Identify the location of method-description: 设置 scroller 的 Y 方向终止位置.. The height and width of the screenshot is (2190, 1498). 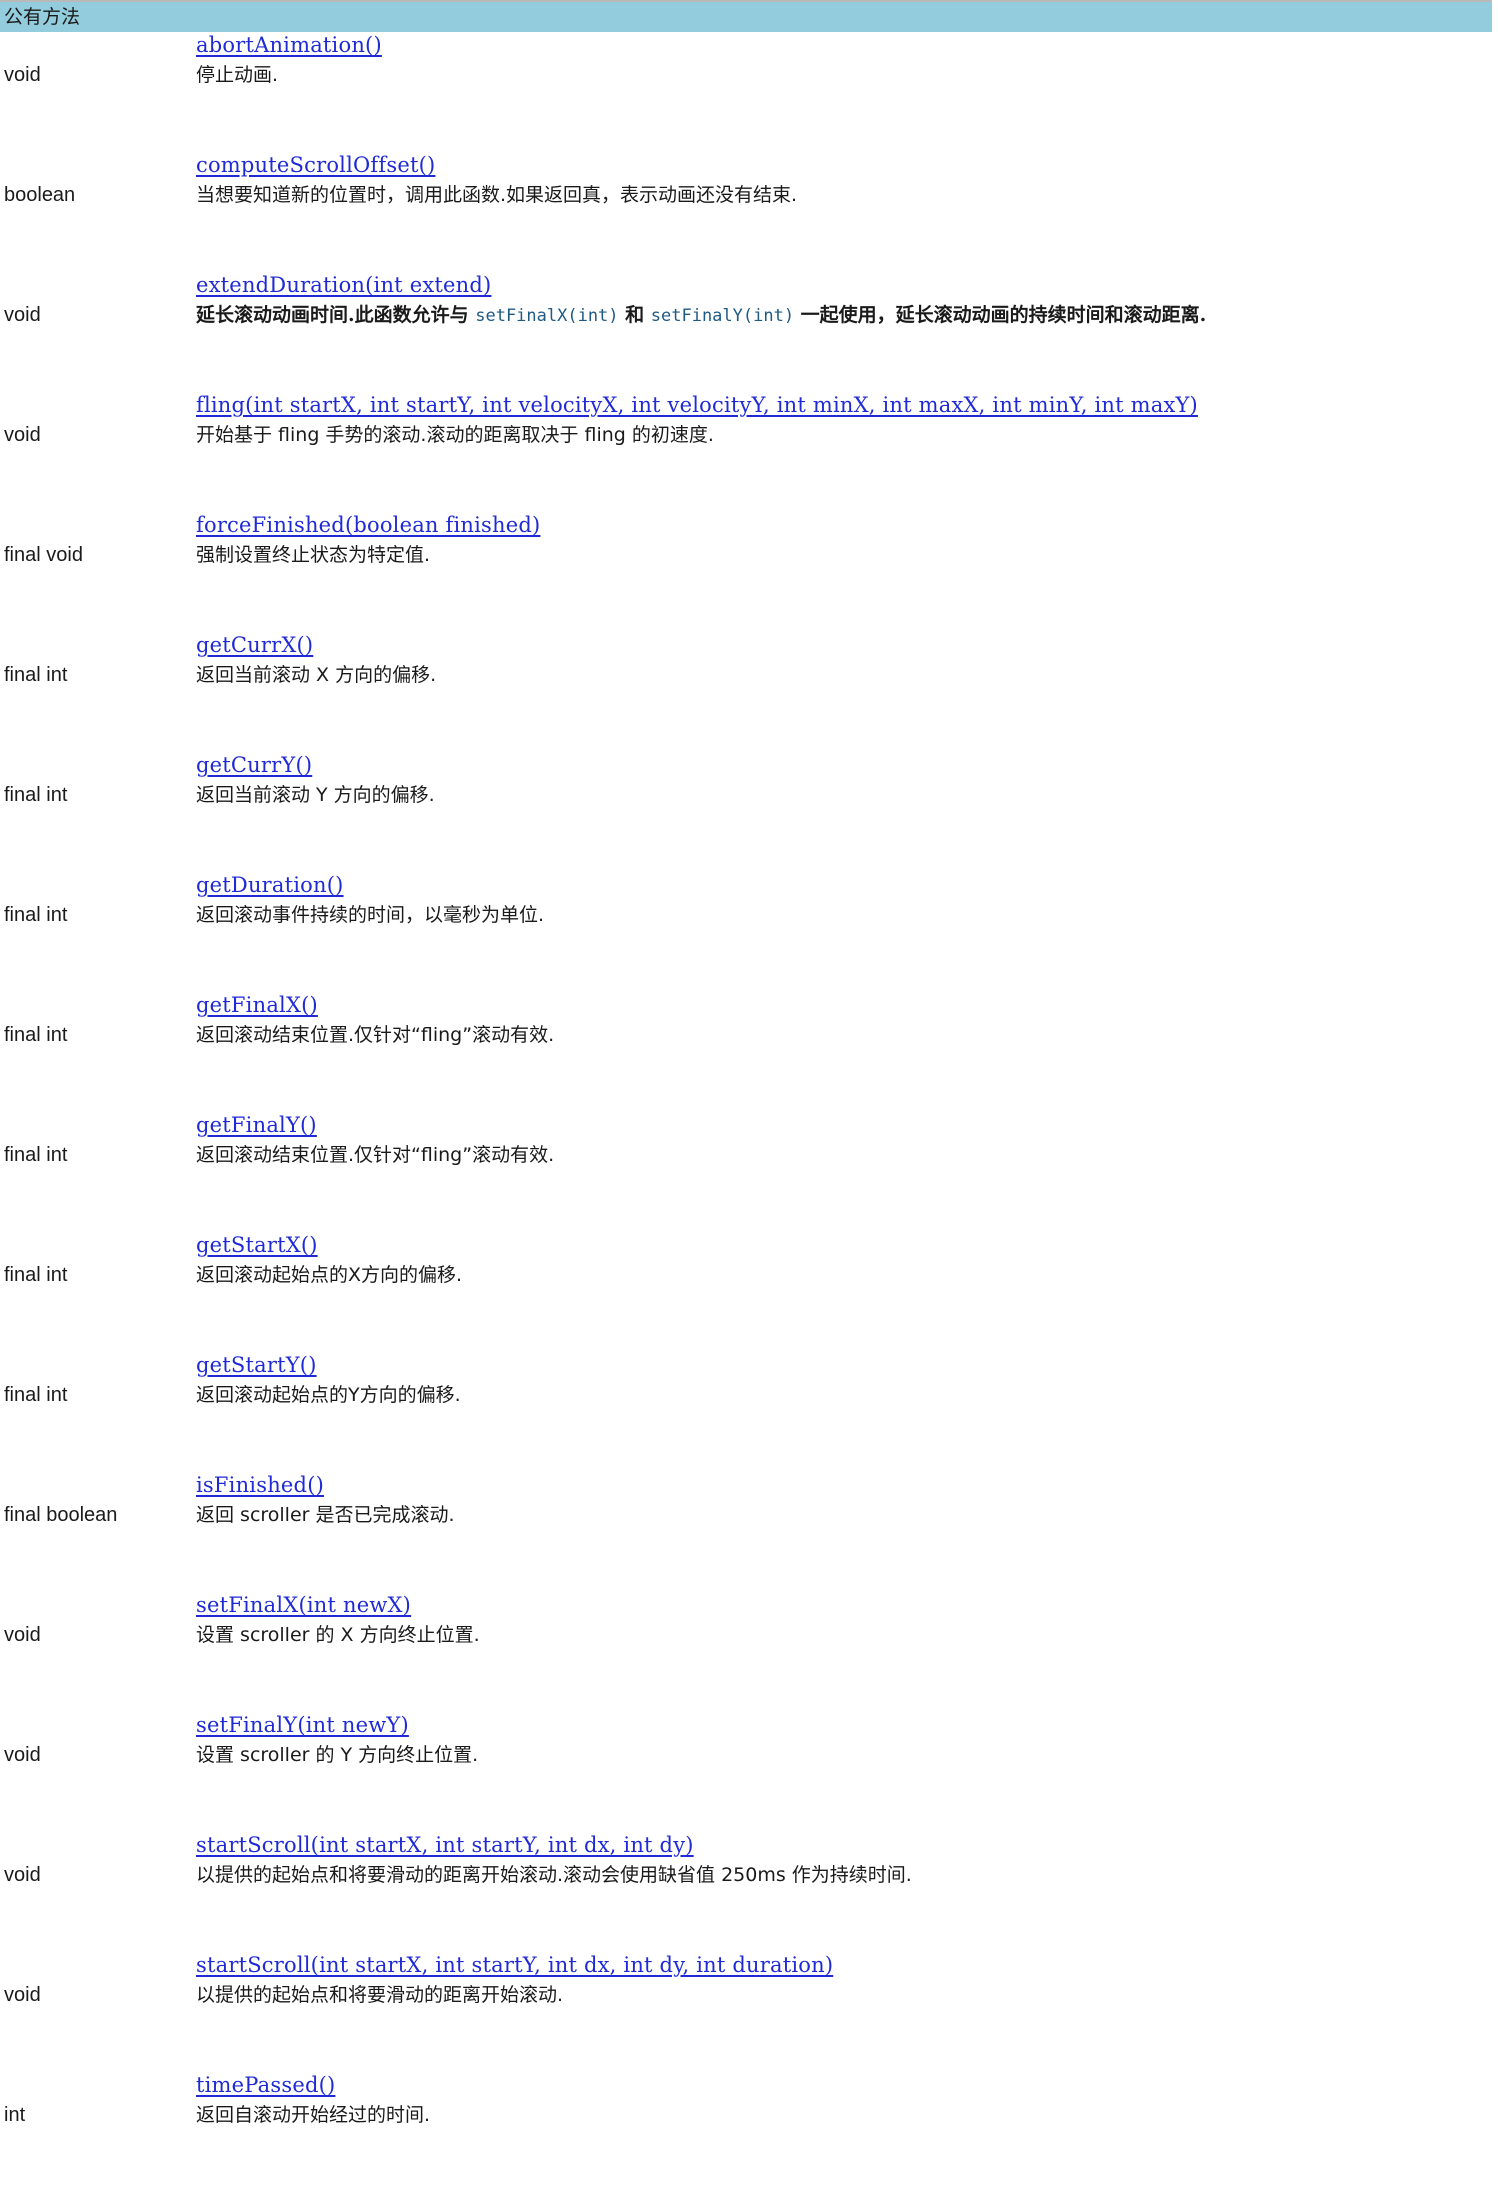
(337, 1755).